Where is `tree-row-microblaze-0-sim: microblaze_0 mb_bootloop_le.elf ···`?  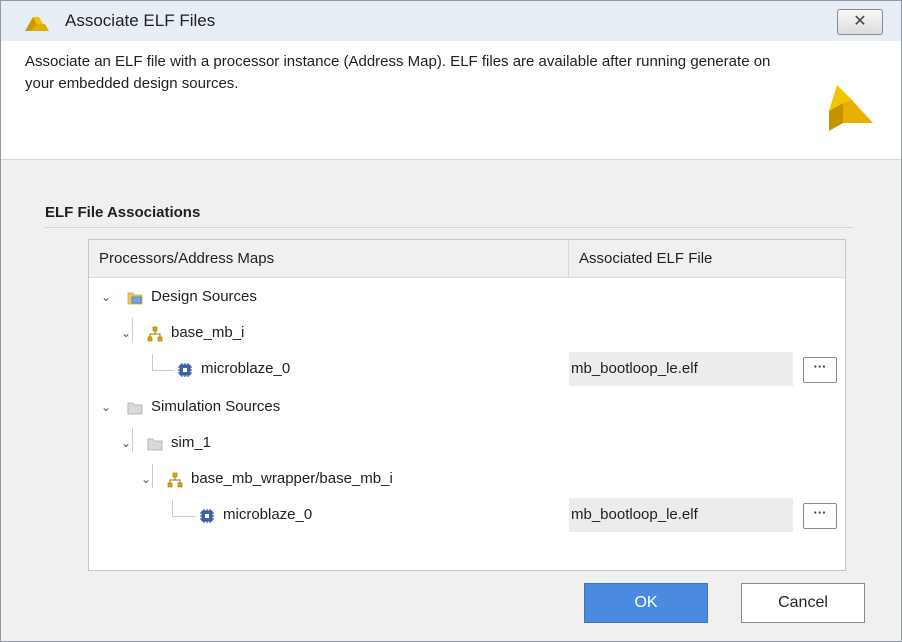 tree-row-microblaze-0-sim: microblaze_0 mb_bootloop_le.elf ··· is located at coordinates (467, 516).